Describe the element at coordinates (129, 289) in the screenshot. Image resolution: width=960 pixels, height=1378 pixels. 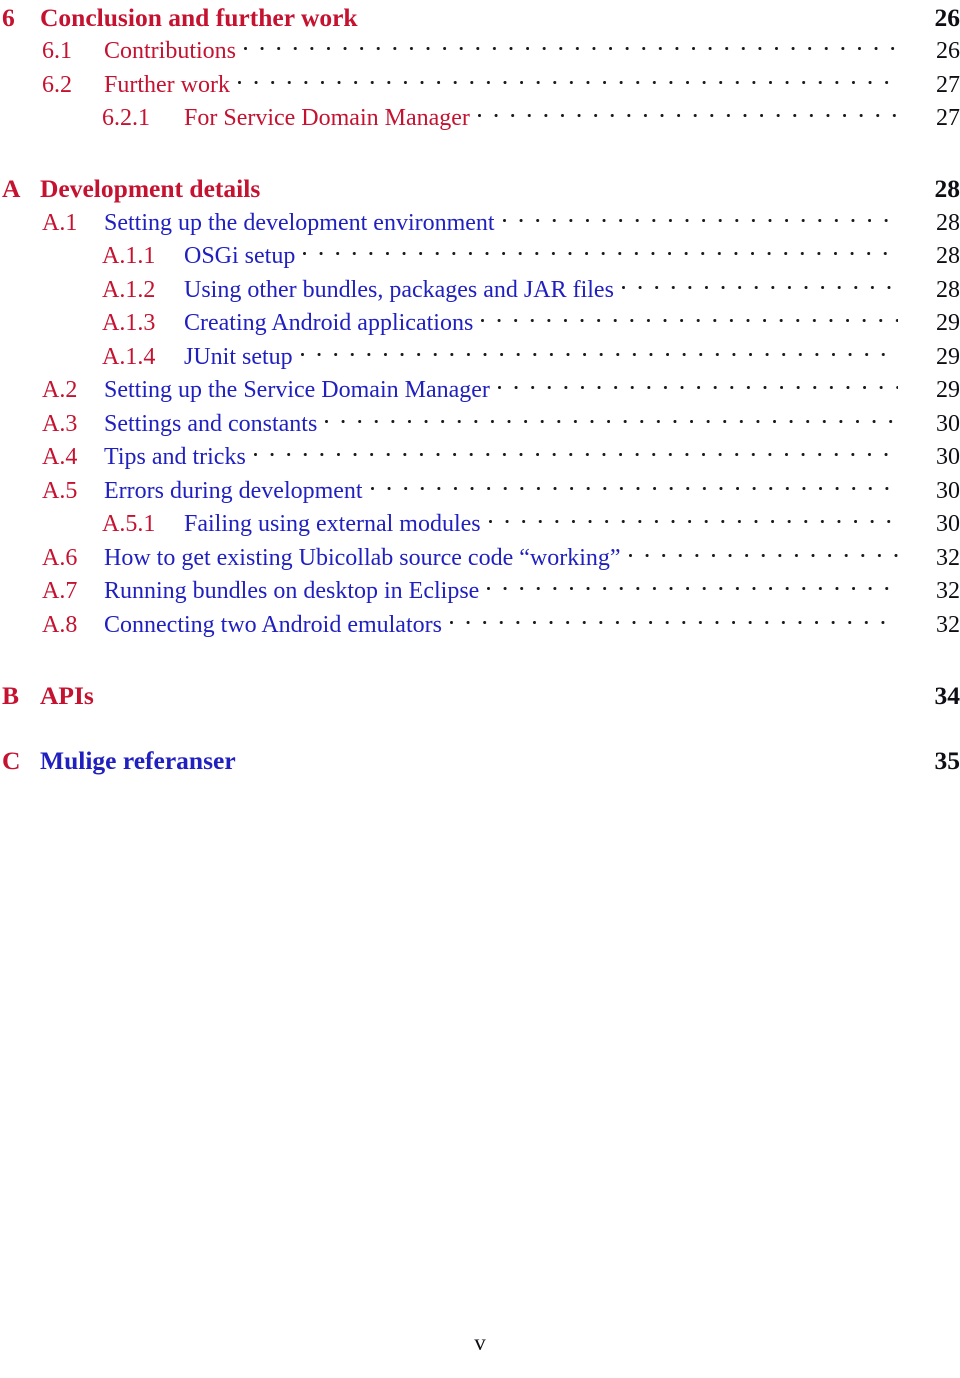
I see `toc-entry-number: A.1.2` at that location.